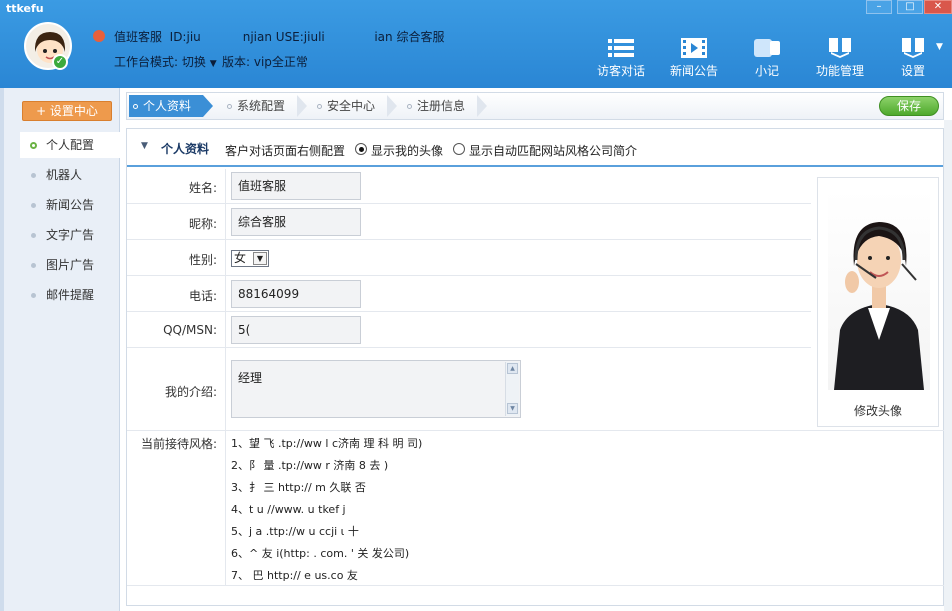 This screenshot has width=952, height=611. I want to click on phone-field: 88164099, so click(296, 294).